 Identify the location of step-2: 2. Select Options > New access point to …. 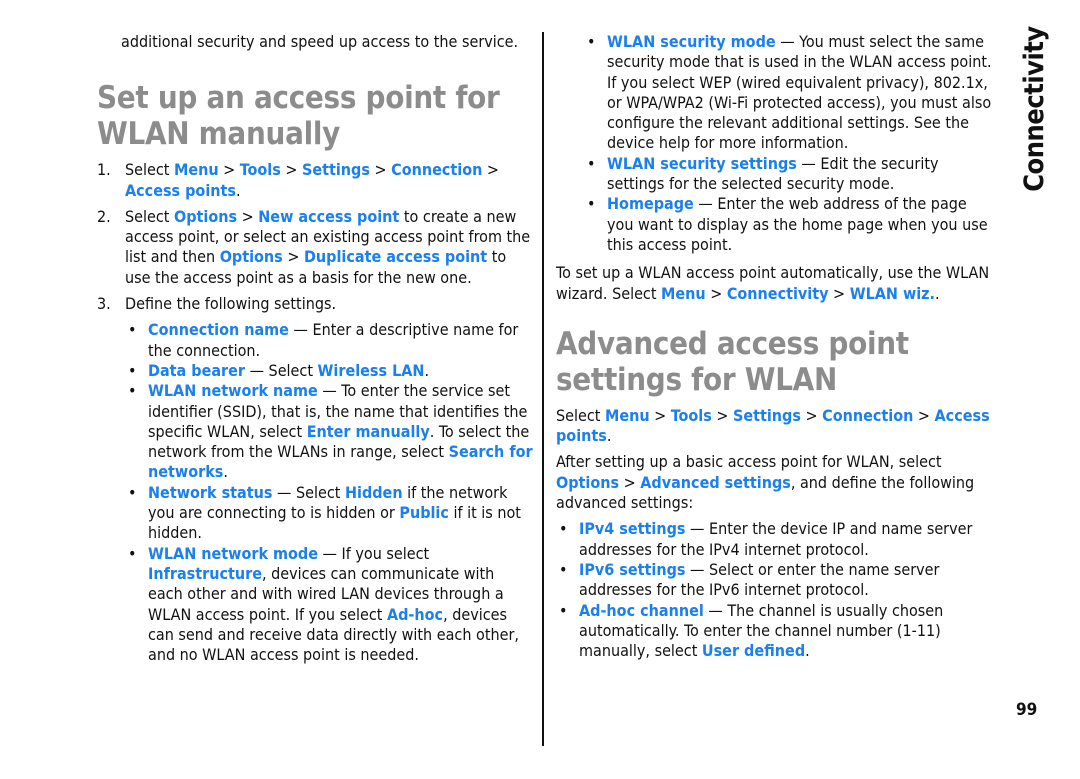
(315, 247).